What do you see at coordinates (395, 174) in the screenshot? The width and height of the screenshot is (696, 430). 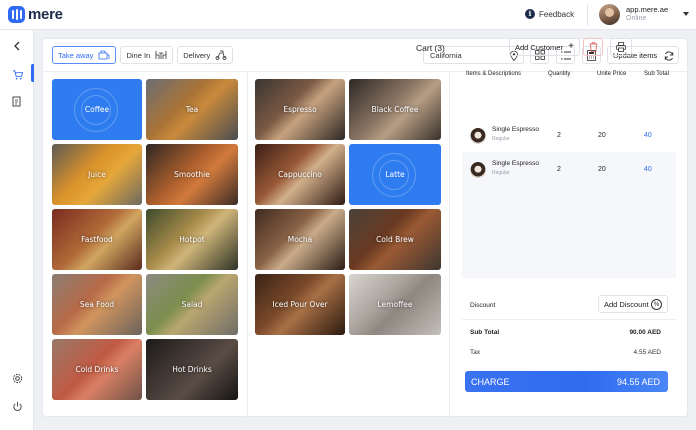 I see `product-tile-latte: Latte` at bounding box center [395, 174].